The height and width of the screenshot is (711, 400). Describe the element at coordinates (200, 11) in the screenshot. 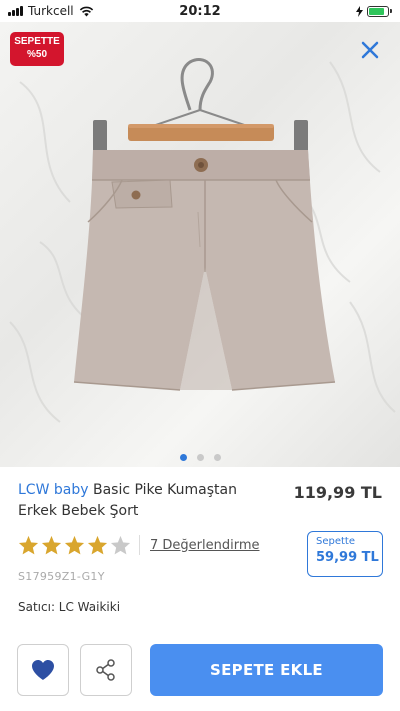

I see `status-bar: Turkcell 20:12` at that location.